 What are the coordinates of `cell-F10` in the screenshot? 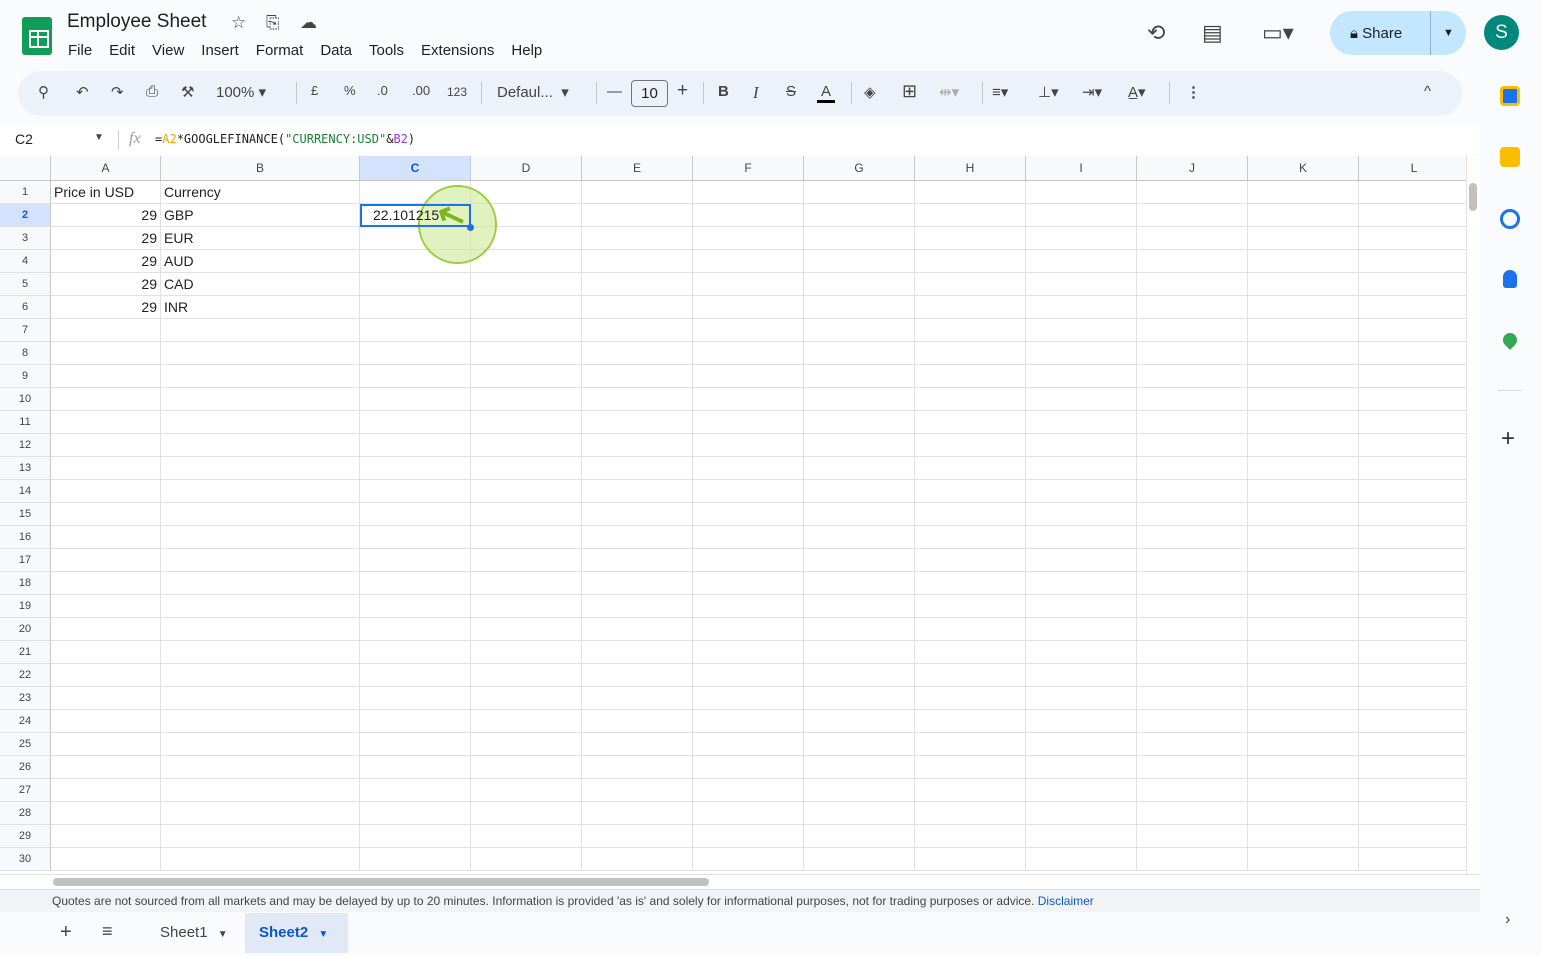 It's located at (748, 399).